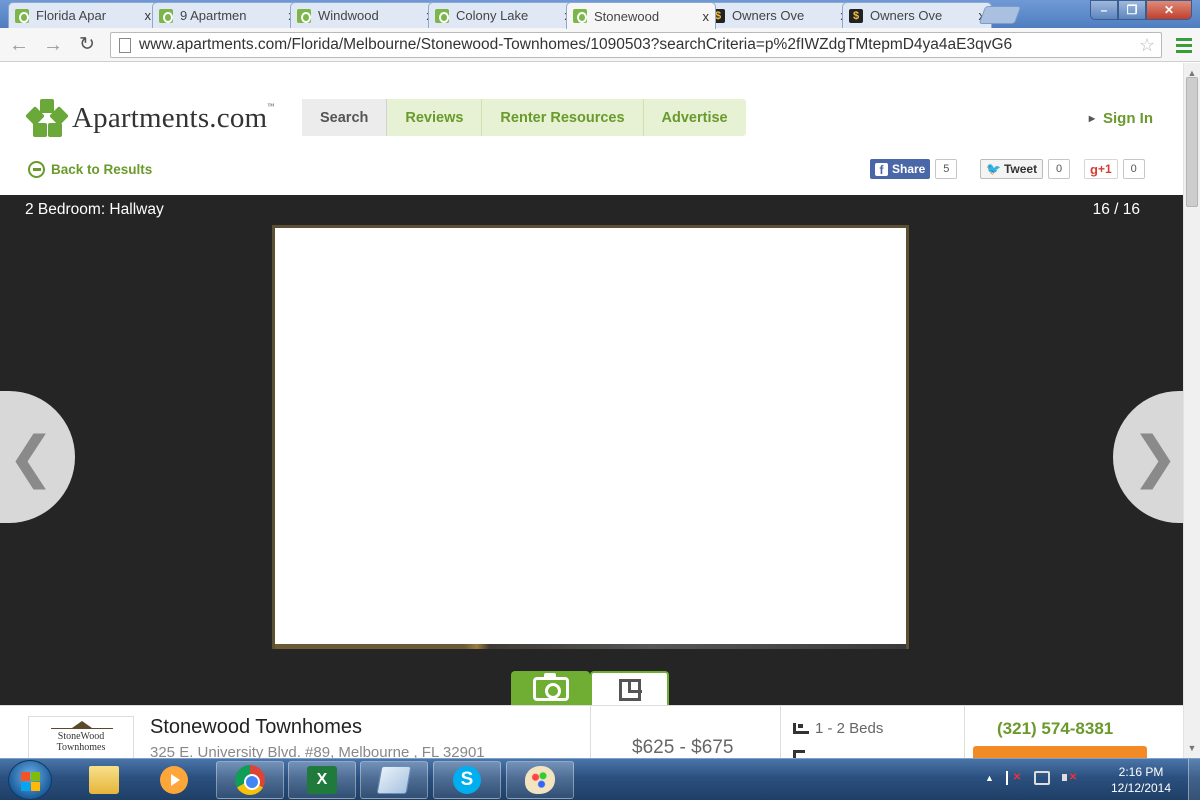 Image resolution: width=1200 pixels, height=800 pixels. I want to click on tab-title: Stonewood, so click(627, 16).